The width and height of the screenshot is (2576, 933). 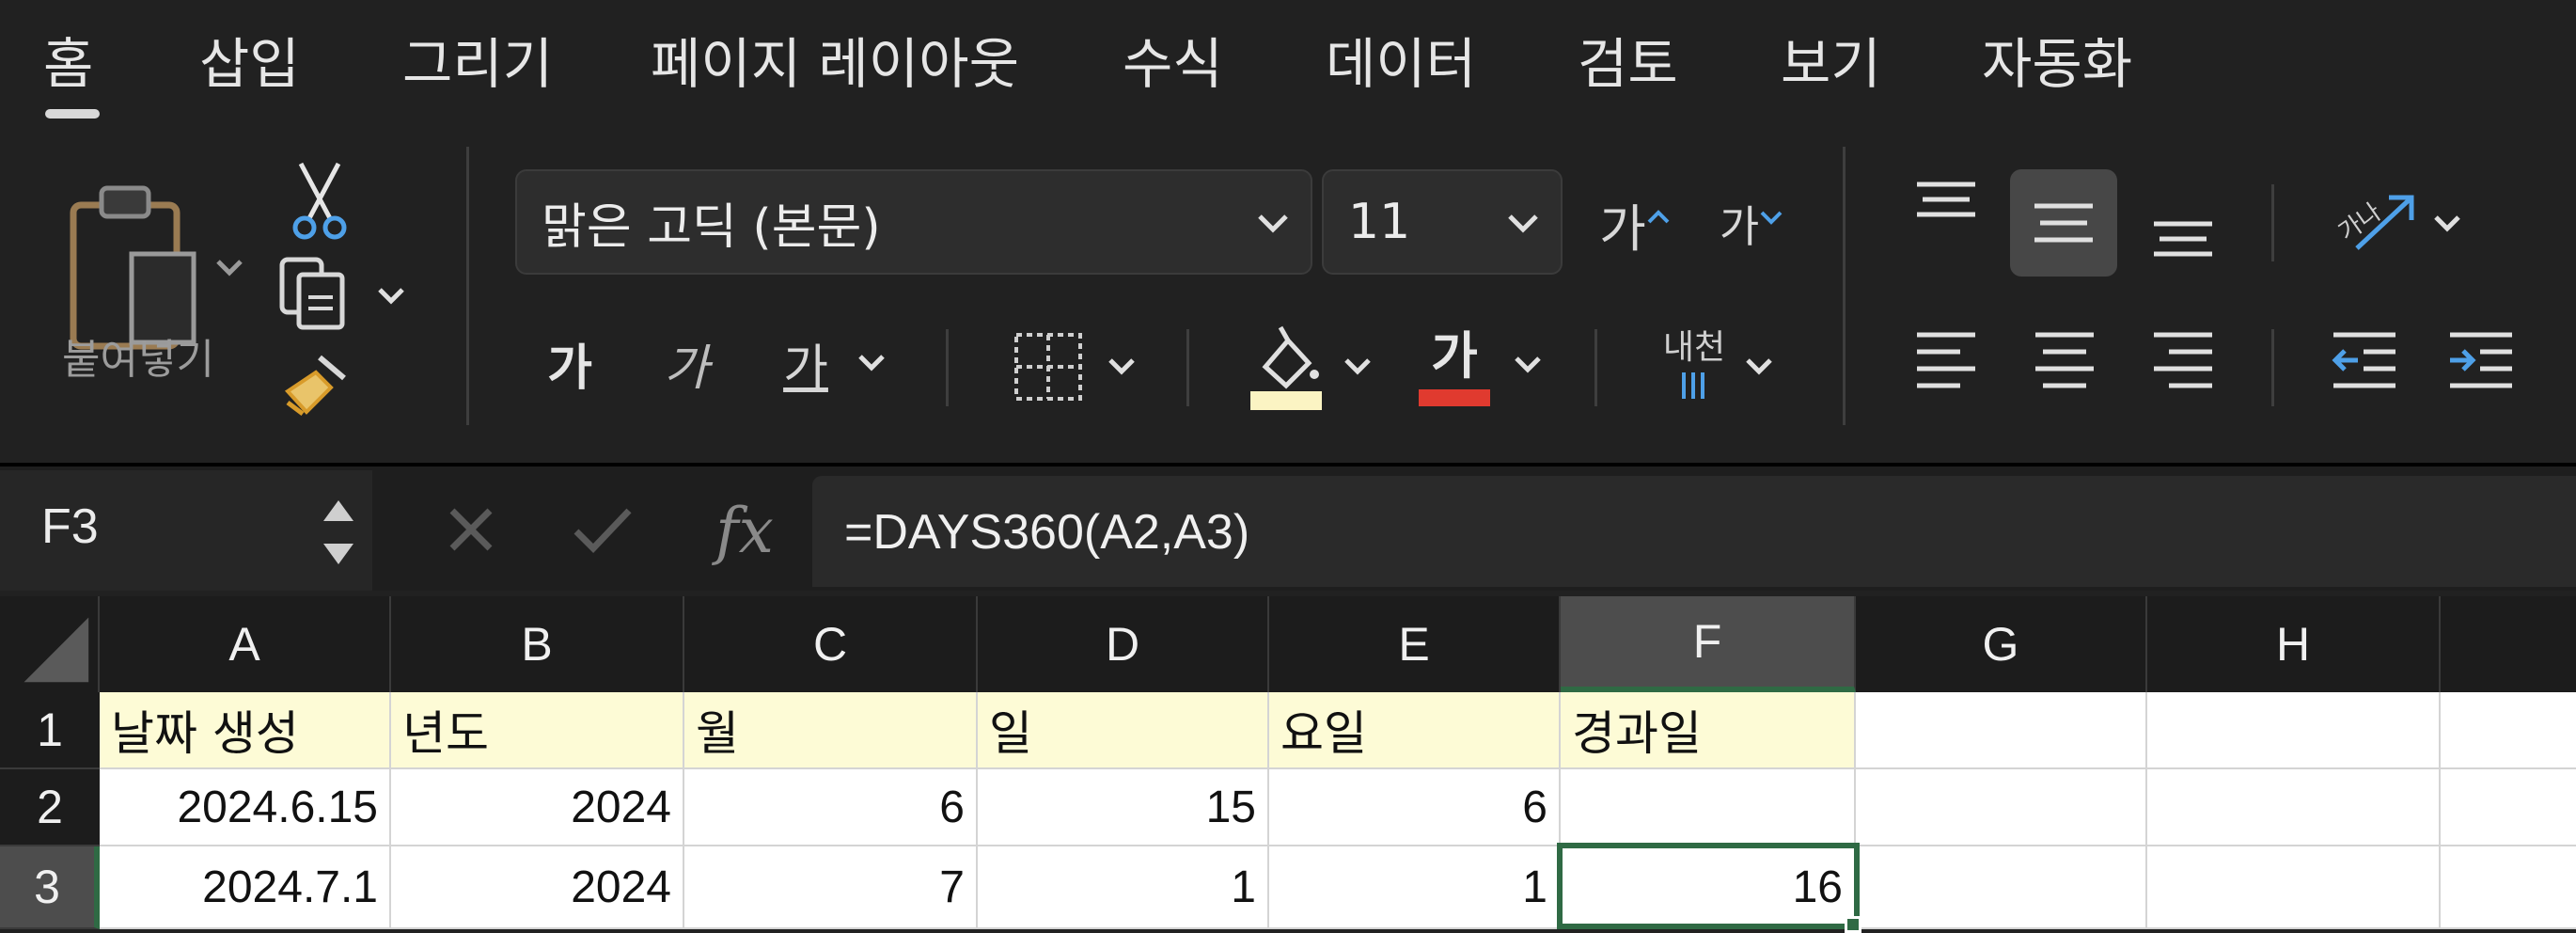 I want to click on italic-button: 가, so click(x=686, y=363).